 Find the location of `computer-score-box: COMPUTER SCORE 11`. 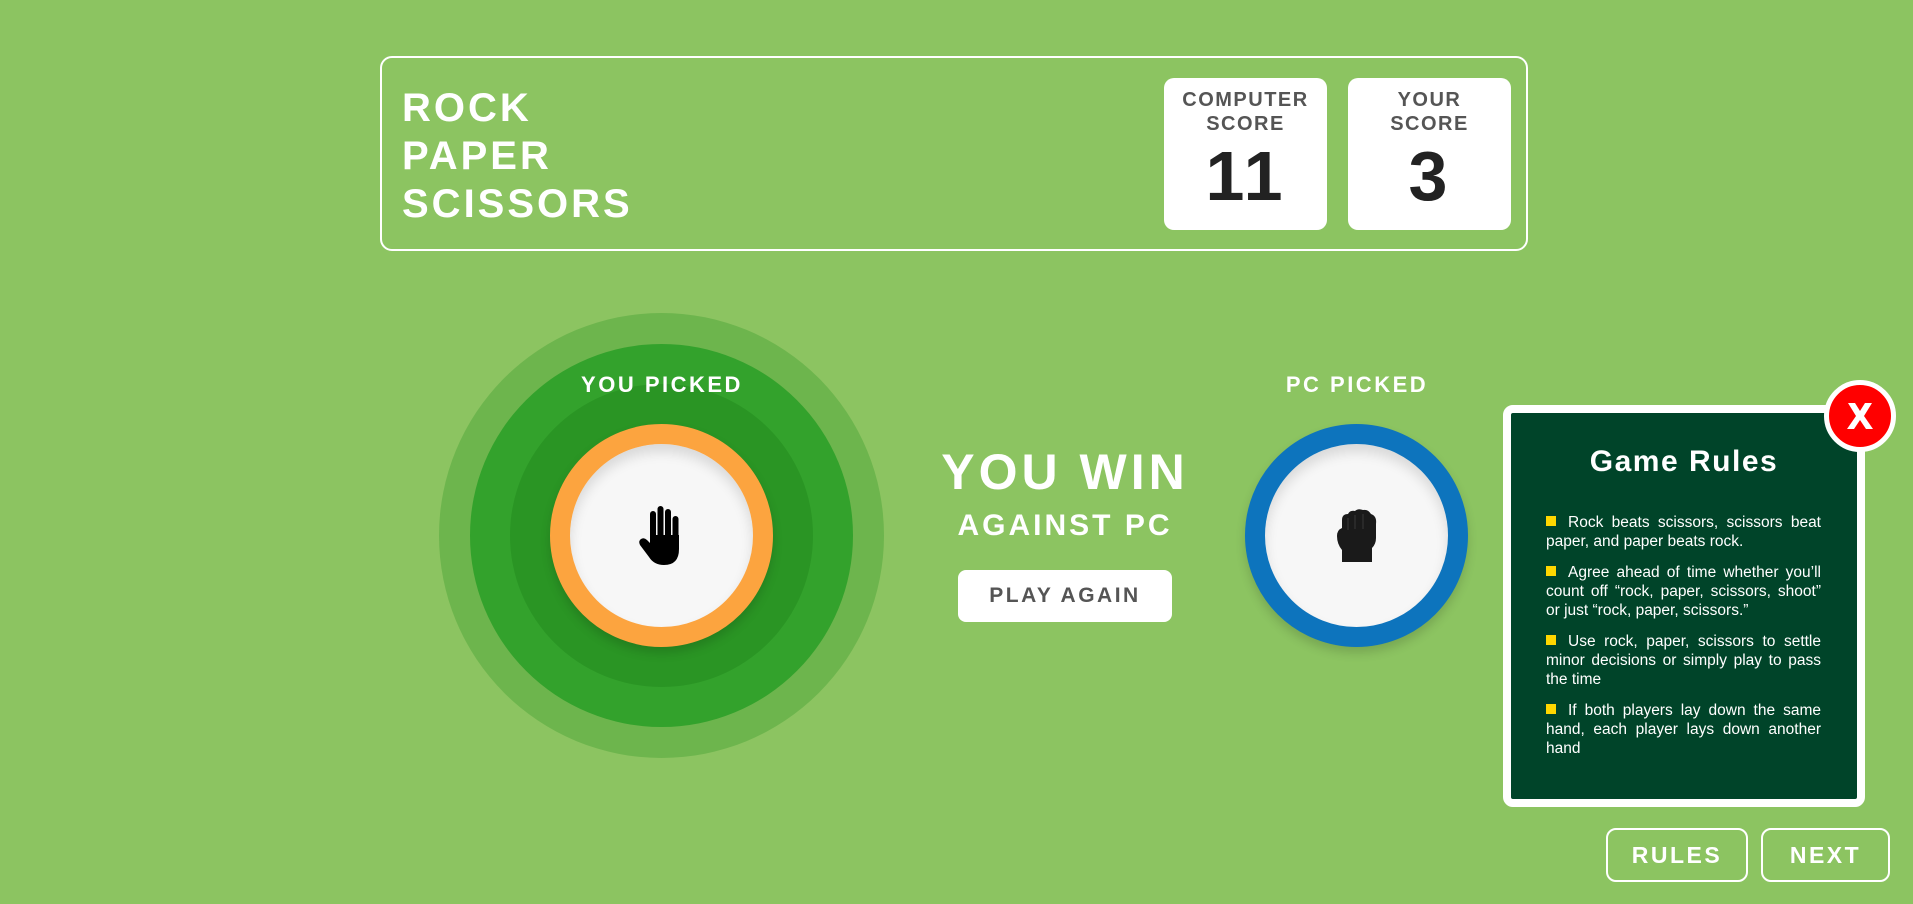

computer-score-box: COMPUTER SCORE 11 is located at coordinates (1245, 154).